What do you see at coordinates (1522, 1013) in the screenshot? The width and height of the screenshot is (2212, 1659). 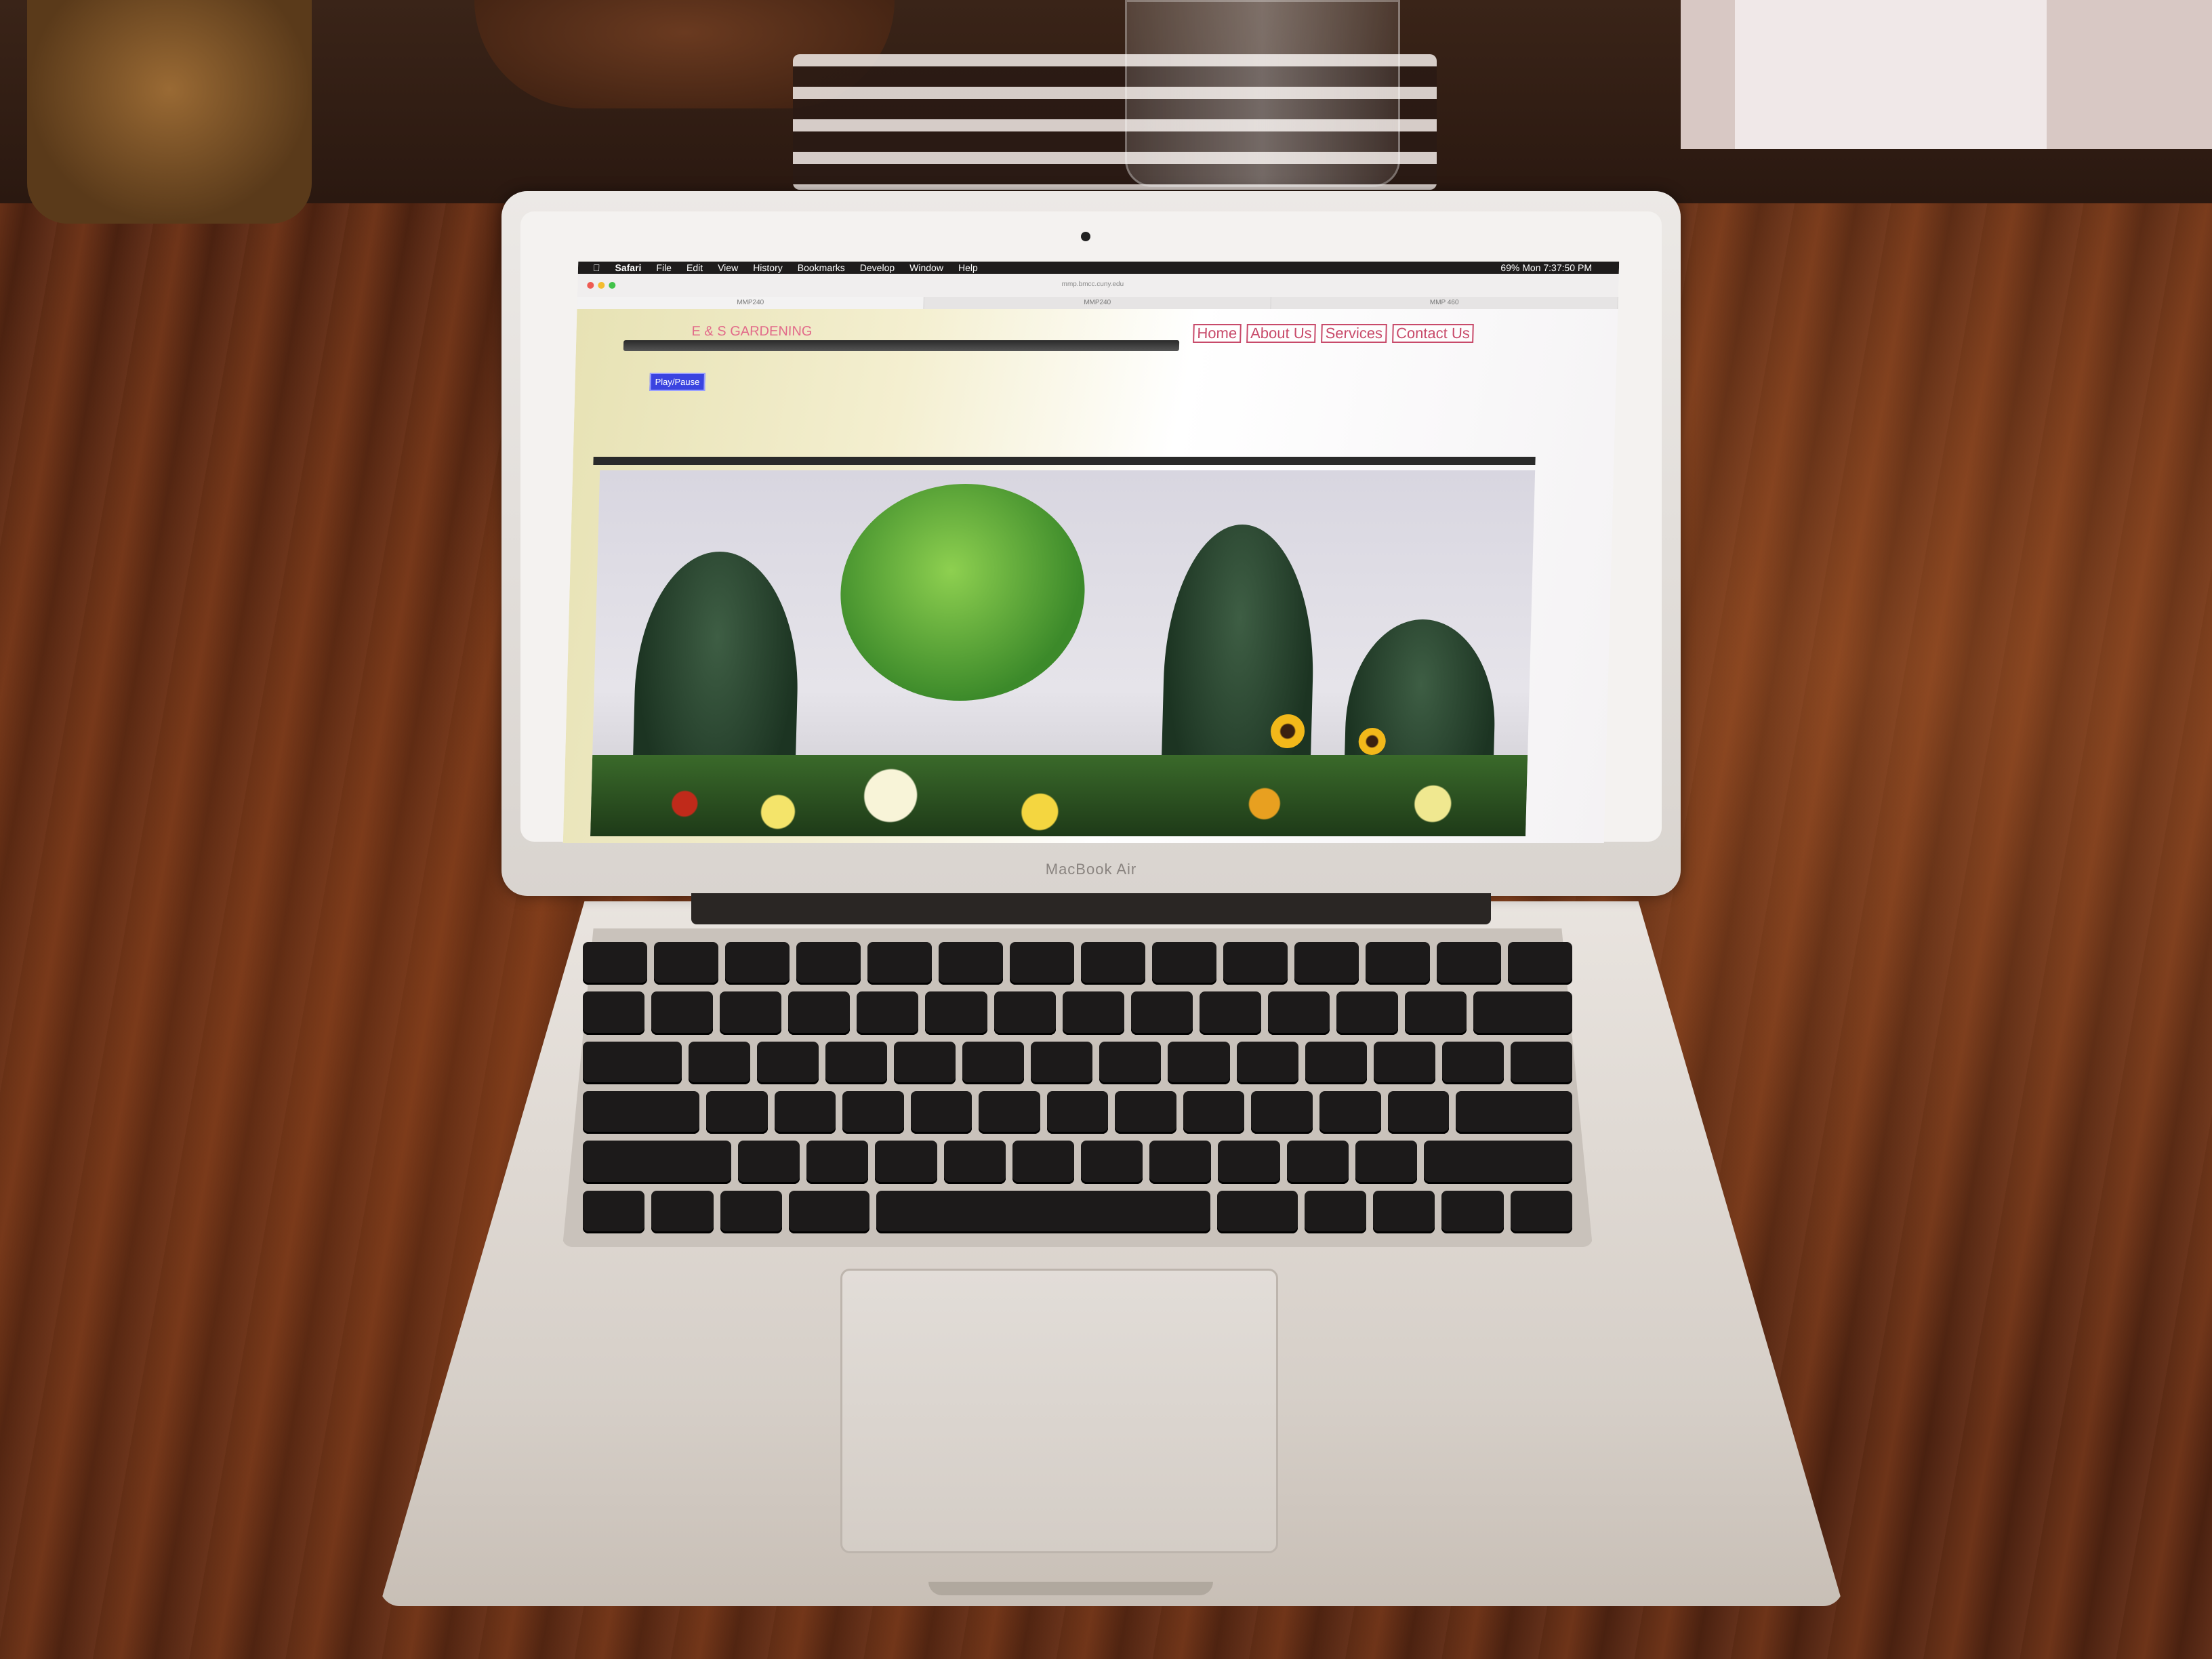 I see `delete-key` at bounding box center [1522, 1013].